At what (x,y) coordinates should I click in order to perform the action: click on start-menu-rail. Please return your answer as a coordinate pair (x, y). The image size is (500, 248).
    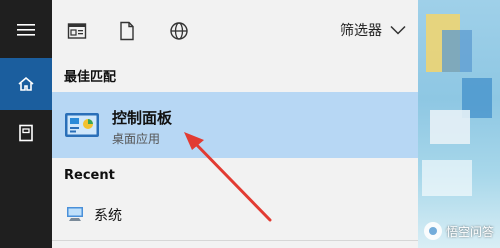
    Looking at the image, I should click on (26, 124).